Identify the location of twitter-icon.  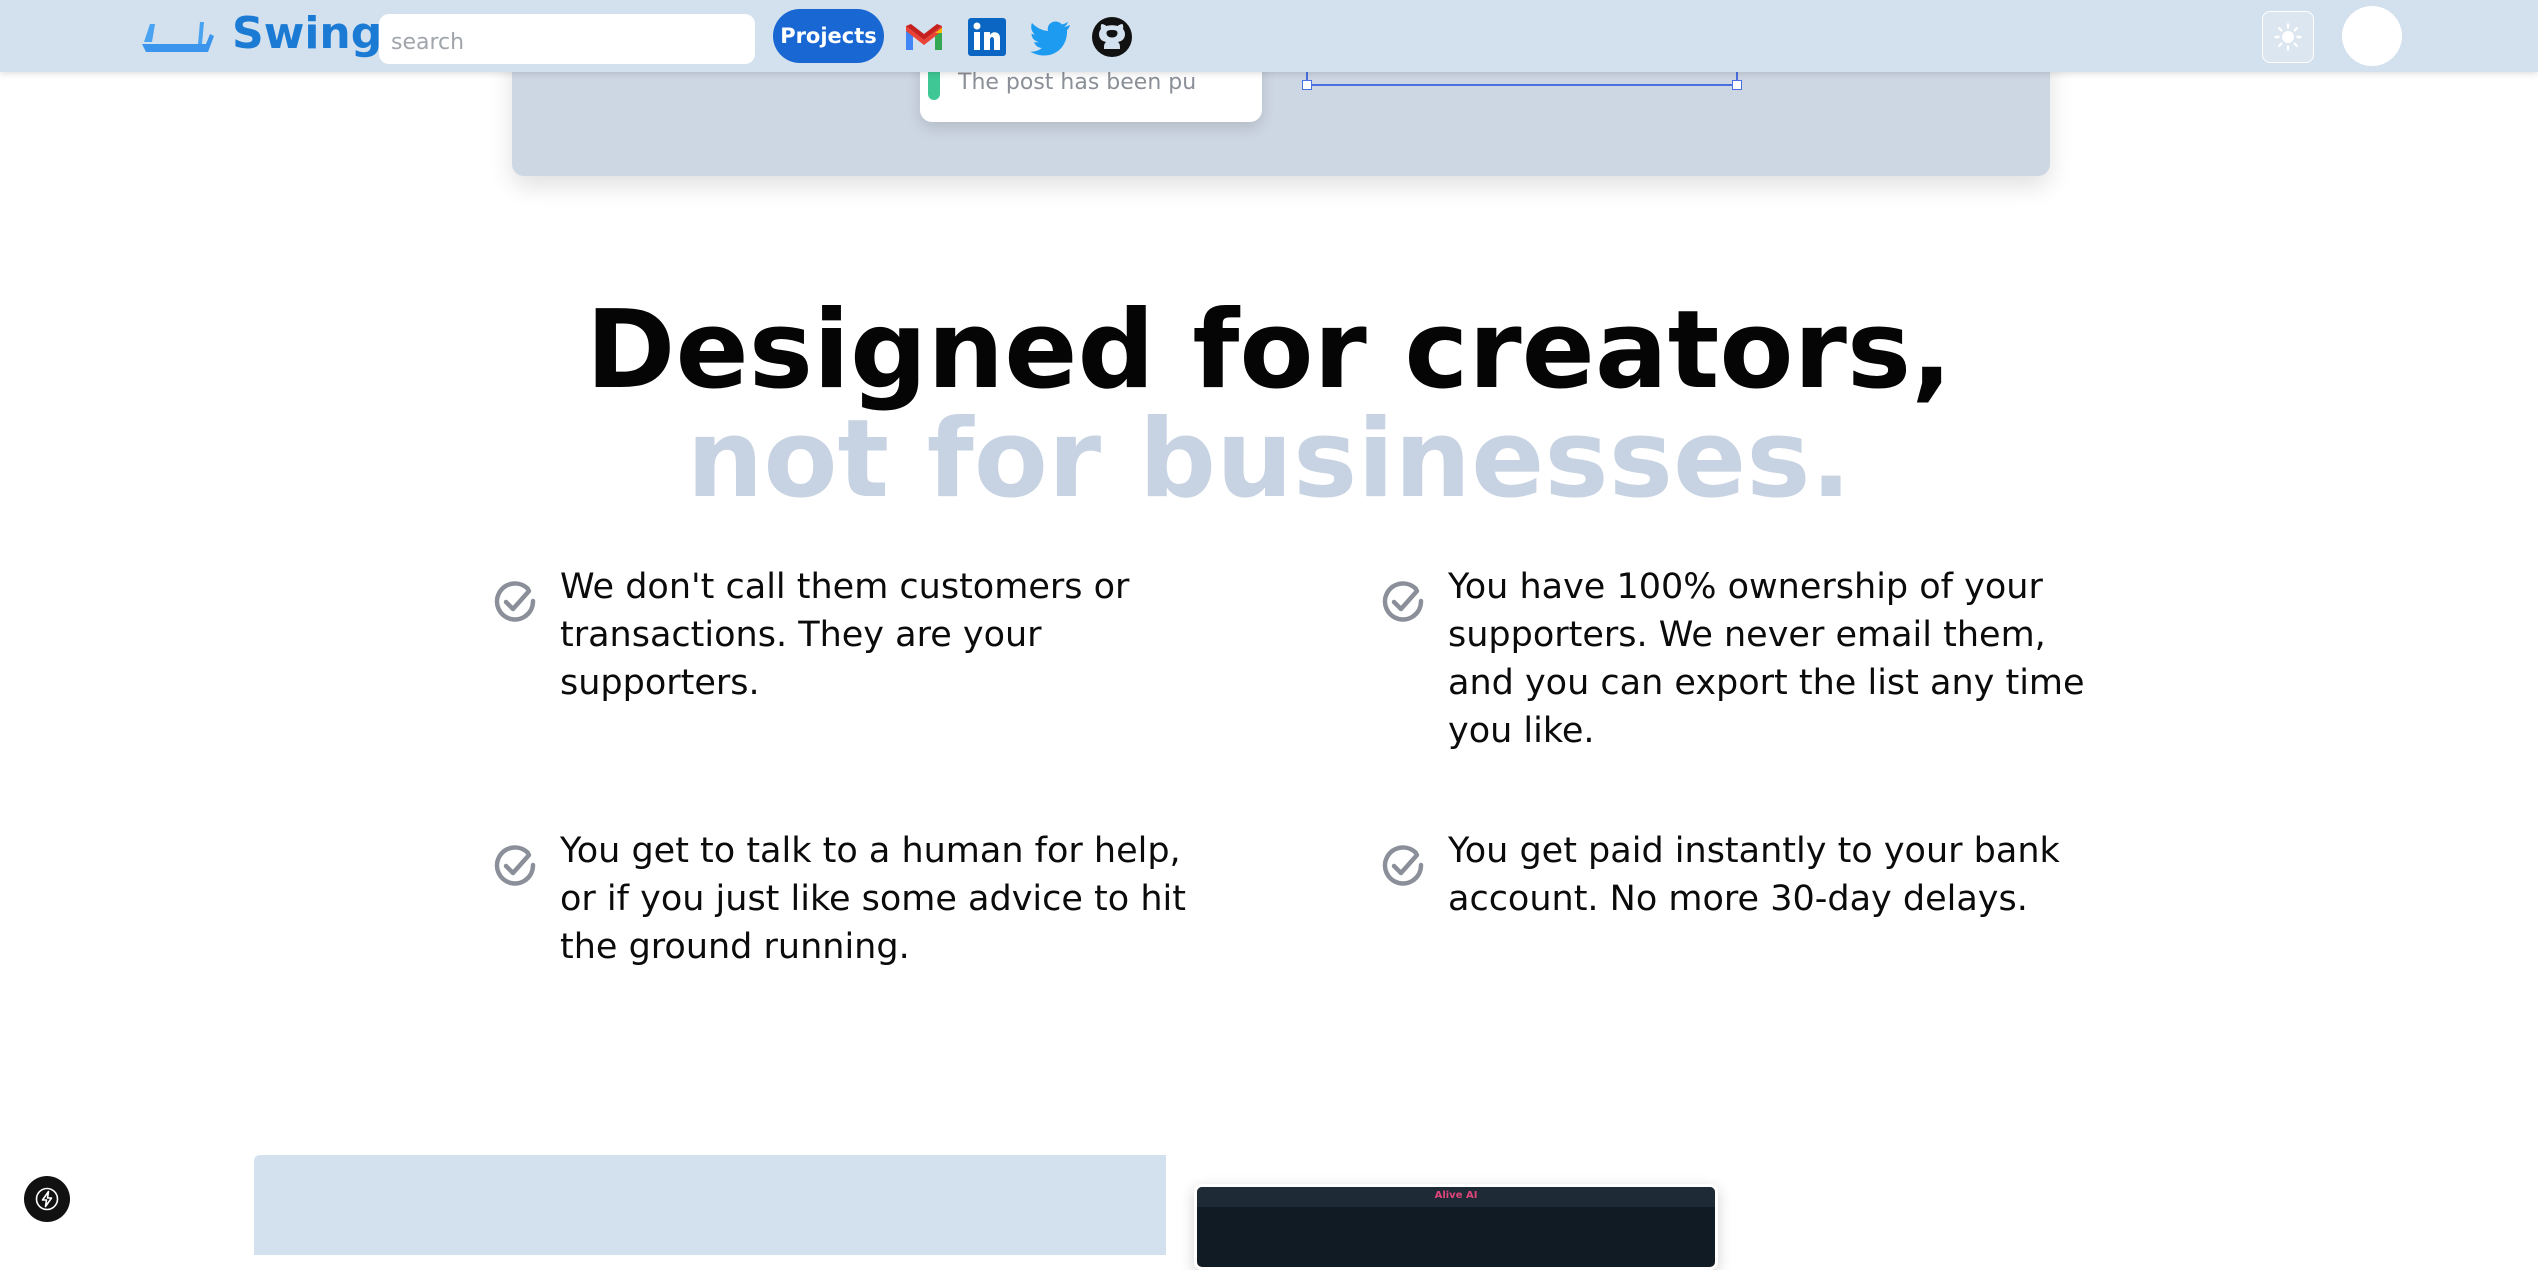
(1051, 37).